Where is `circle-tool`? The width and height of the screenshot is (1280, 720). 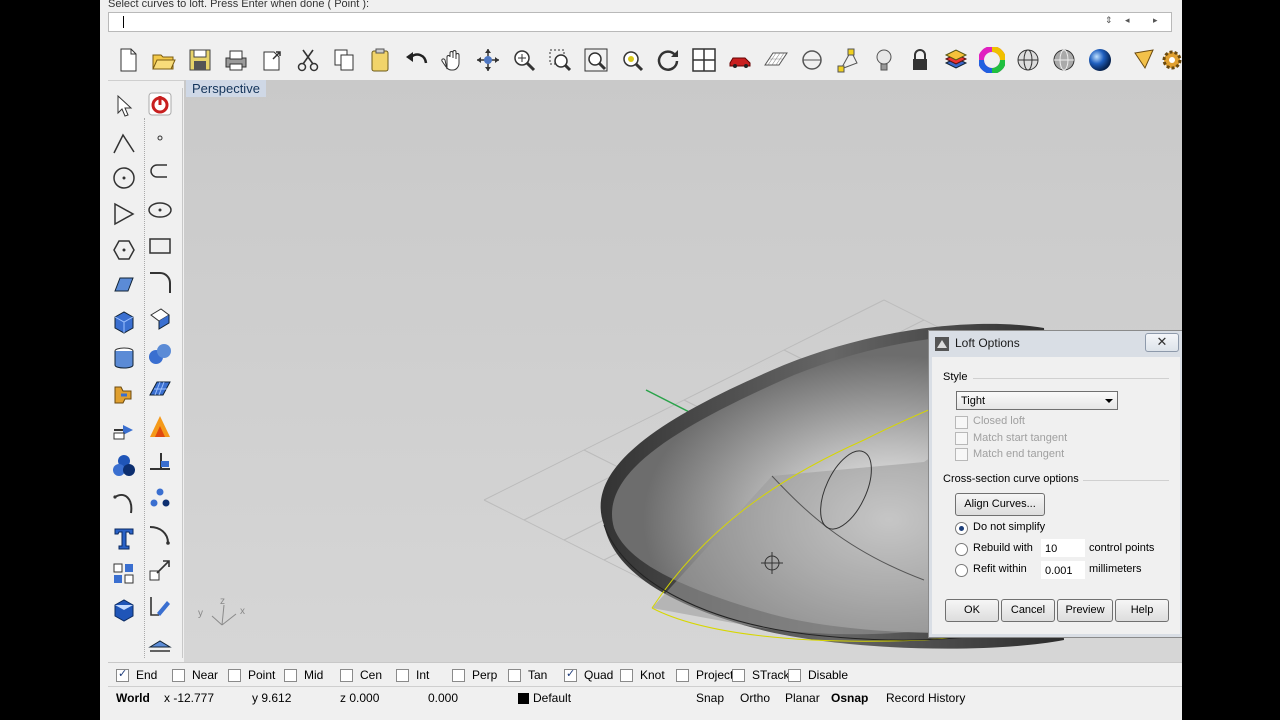
circle-tool is located at coordinates (124, 178).